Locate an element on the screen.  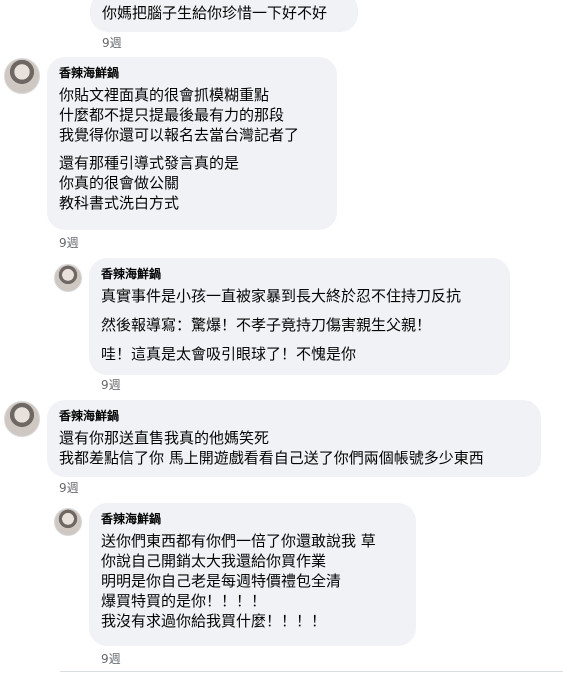
comment-text: 然後報導寫：驚爆！不孝子竟持刀傷害親生父親！ is located at coordinates (266, 325).